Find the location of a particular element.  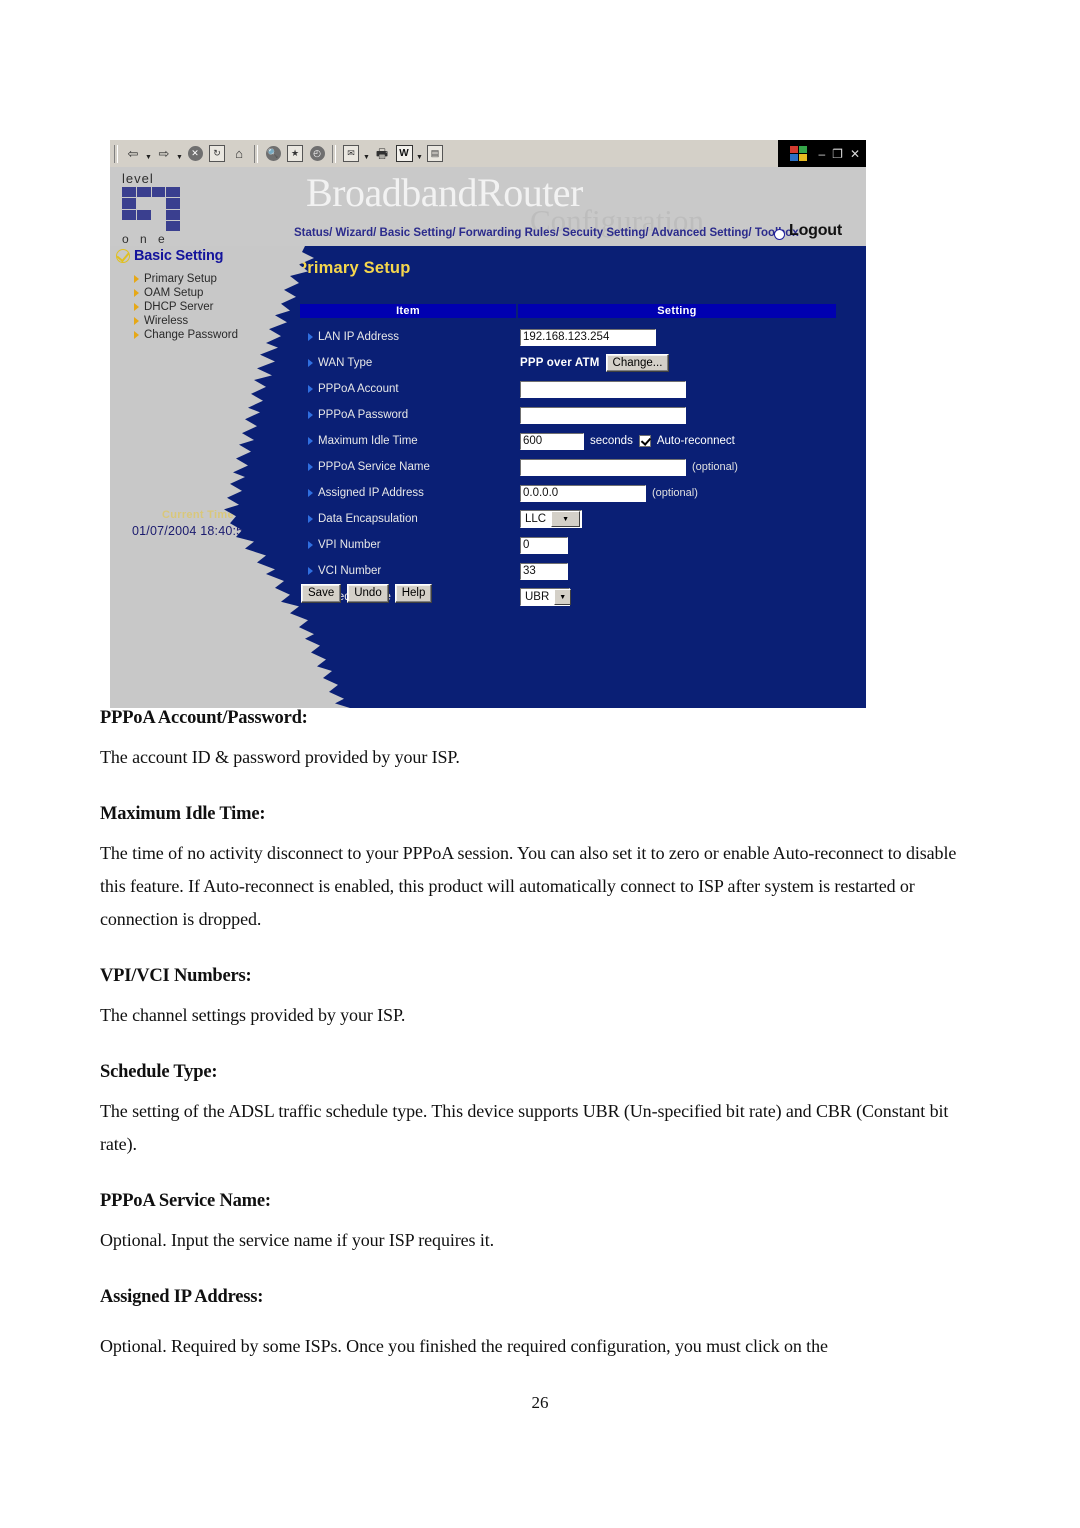

table-row: VPI Number is located at coordinates (568, 545).